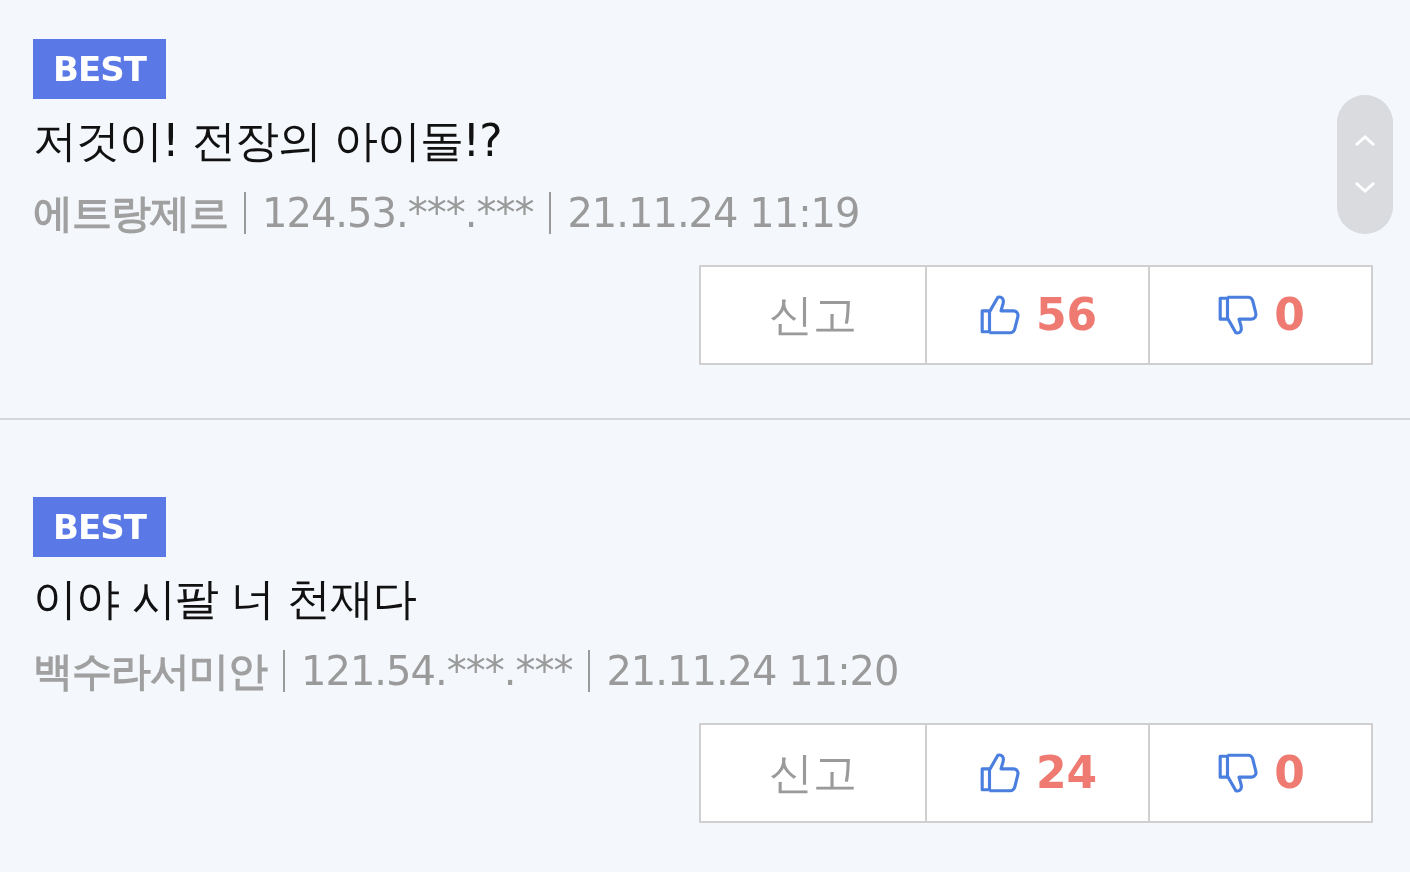  What do you see at coordinates (713, 213) in the screenshot?
I see `comment-date: 21.11.24 11:19` at bounding box center [713, 213].